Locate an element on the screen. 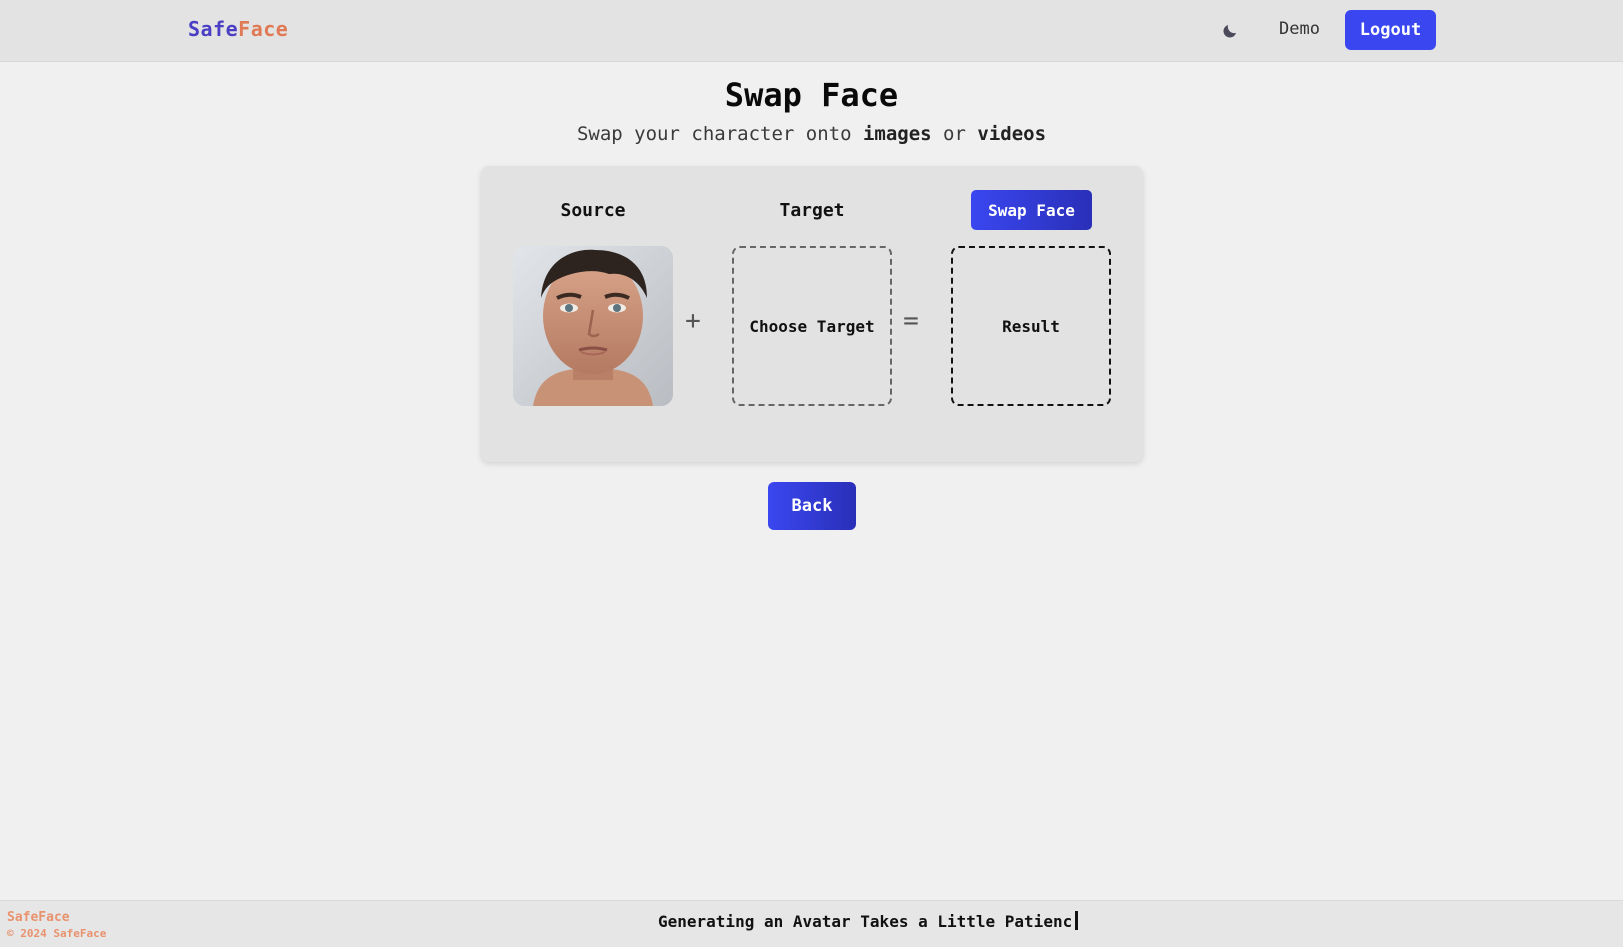 The width and height of the screenshot is (1623, 947). result-box: Result is located at coordinates (1031, 326).